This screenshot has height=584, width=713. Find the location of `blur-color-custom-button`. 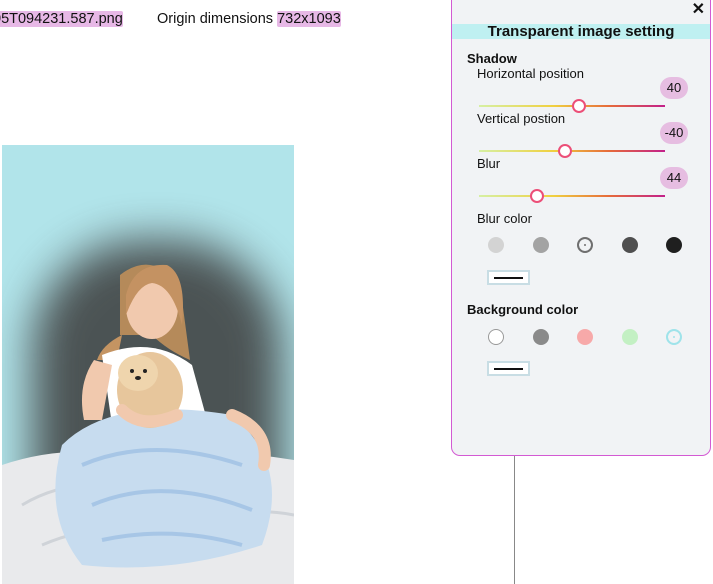

blur-color-custom-button is located at coordinates (508, 277).